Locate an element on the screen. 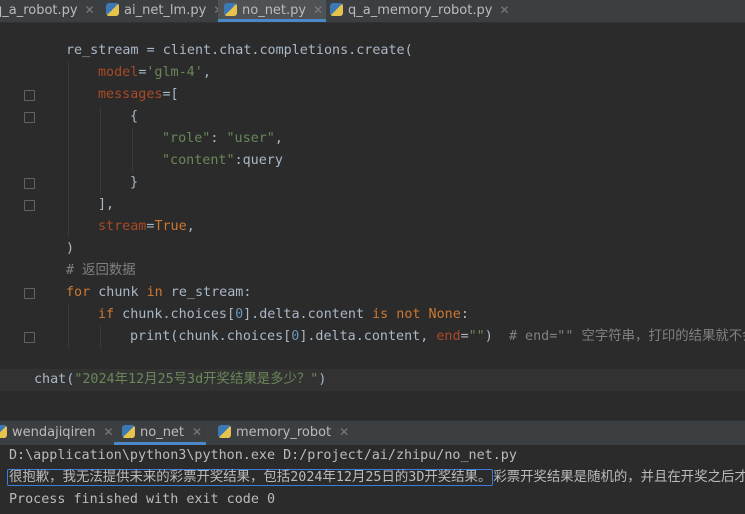  number-literal: 0 is located at coordinates (239, 314).